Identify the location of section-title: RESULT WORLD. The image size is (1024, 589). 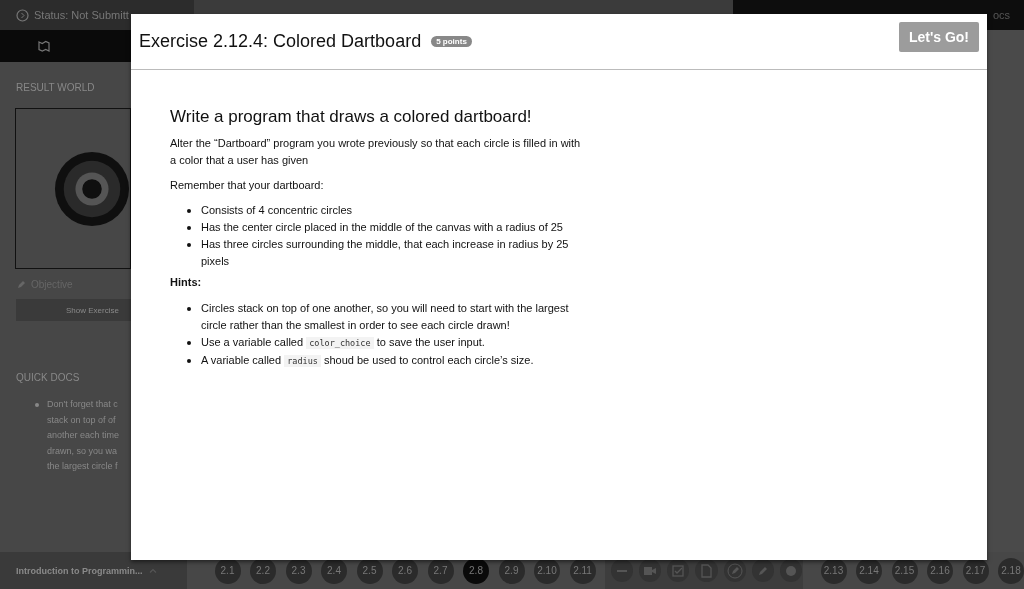
(56, 87).